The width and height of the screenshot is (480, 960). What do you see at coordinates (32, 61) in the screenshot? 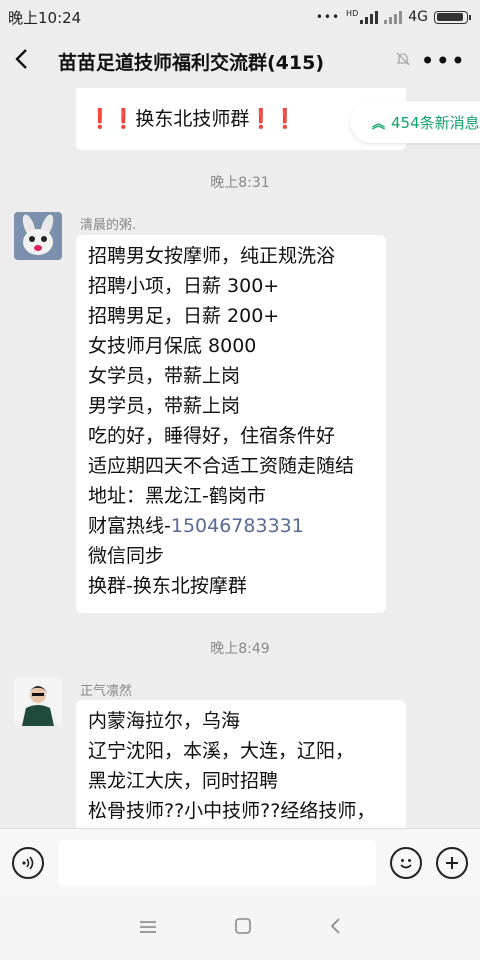
I see `back-icon` at bounding box center [32, 61].